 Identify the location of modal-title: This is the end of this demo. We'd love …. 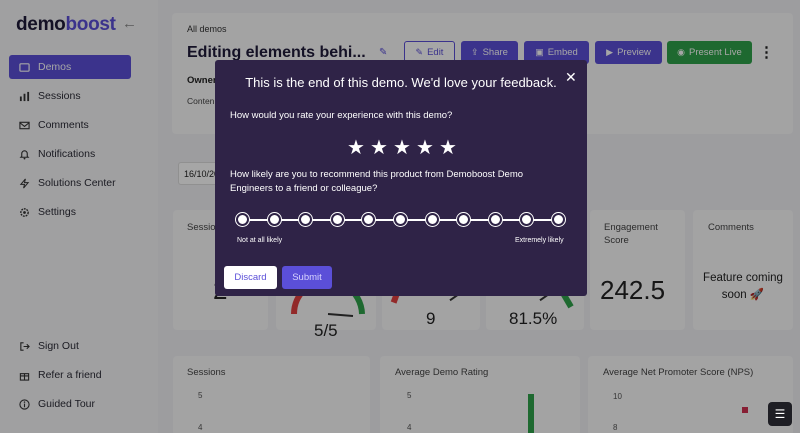
(401, 82).